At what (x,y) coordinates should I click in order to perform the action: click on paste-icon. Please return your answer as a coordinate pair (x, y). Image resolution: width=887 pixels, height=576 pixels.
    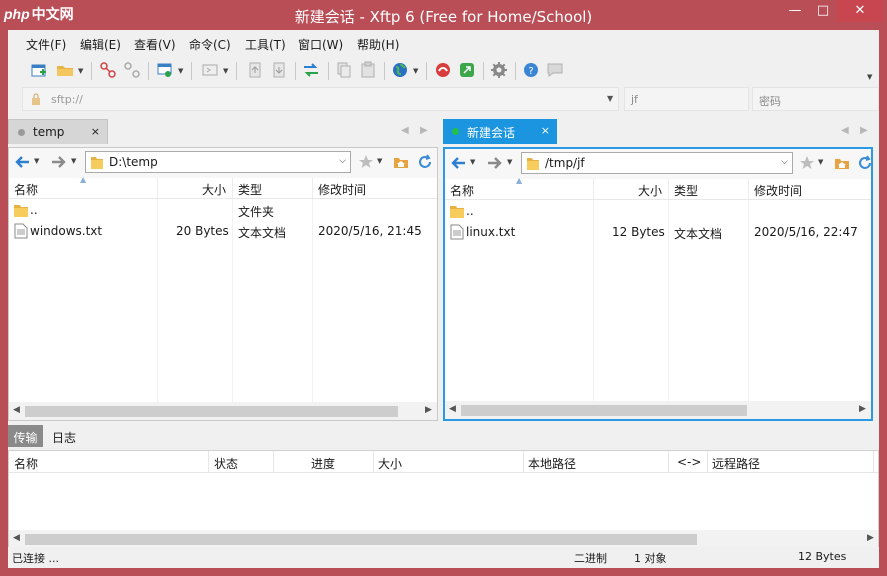
    Looking at the image, I should click on (368, 70).